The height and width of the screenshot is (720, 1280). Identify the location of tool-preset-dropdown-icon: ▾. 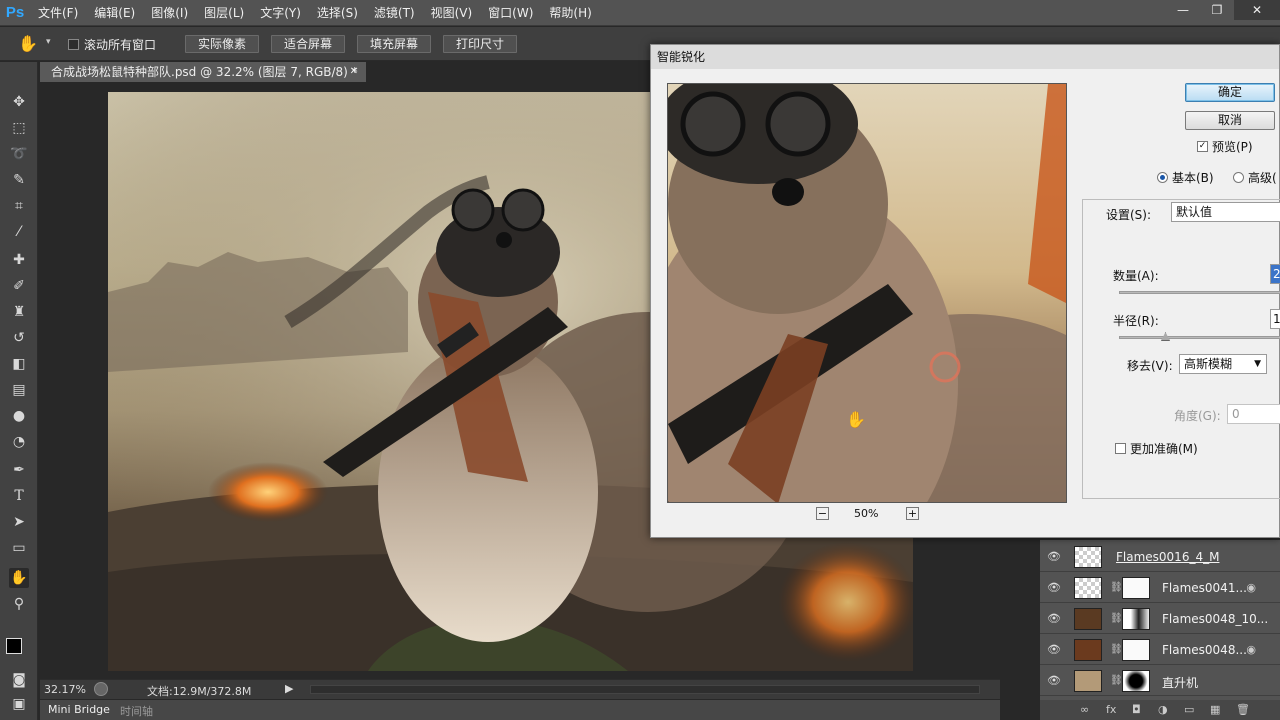
(48, 42).